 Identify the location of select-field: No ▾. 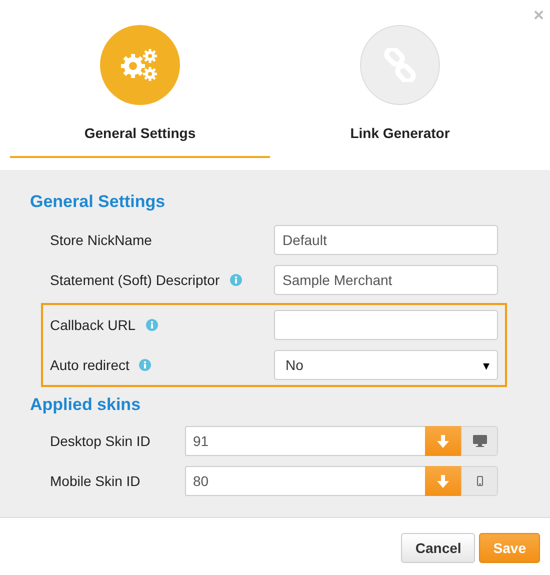
(386, 365).